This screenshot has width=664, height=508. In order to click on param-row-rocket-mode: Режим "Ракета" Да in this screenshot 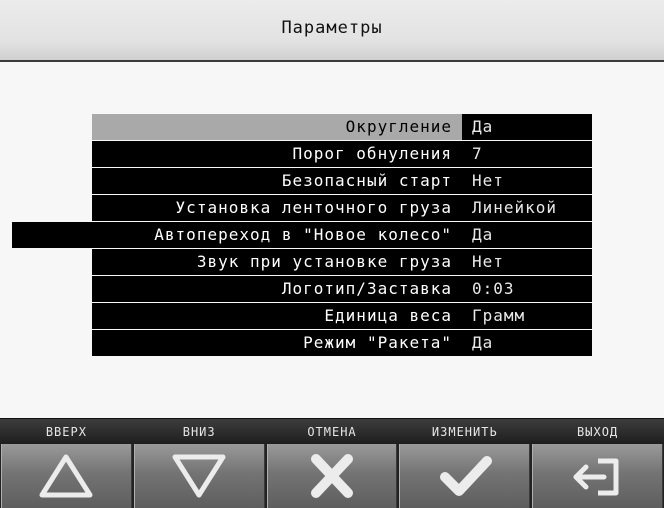, I will do `click(342, 343)`.